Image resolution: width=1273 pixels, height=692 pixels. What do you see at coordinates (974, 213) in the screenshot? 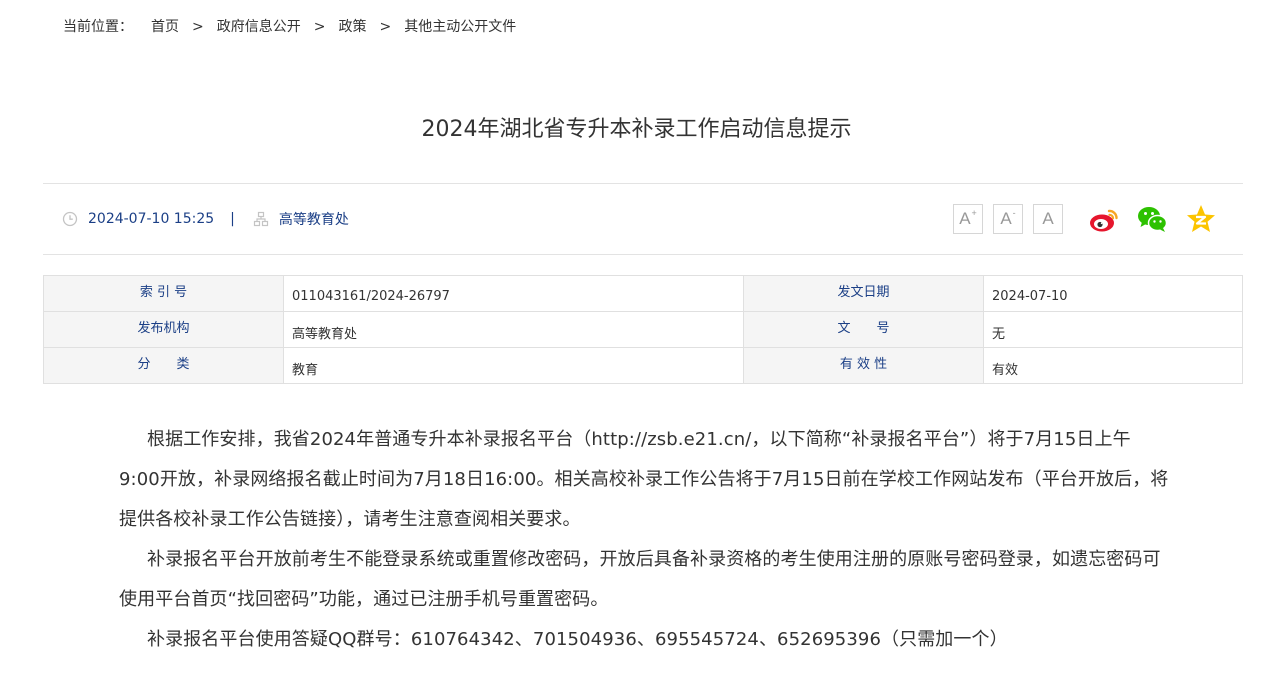
I see `font-increase-mark: +` at bounding box center [974, 213].